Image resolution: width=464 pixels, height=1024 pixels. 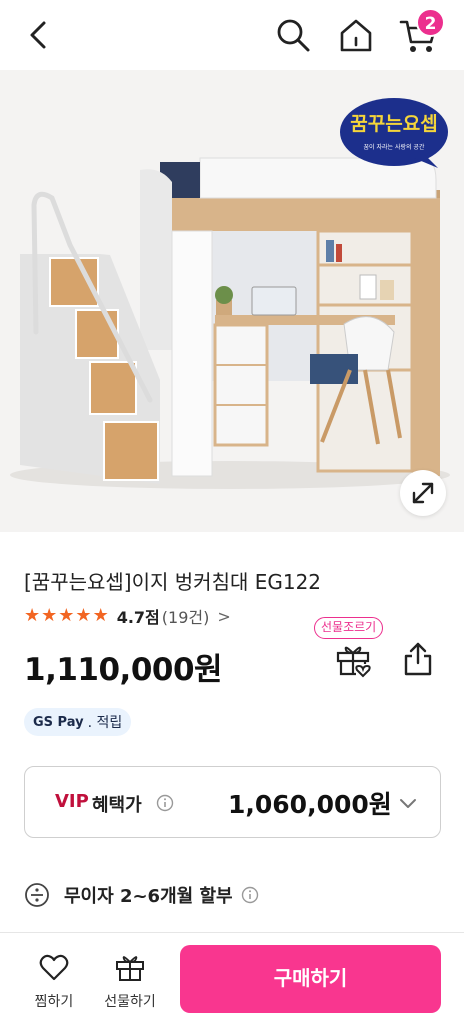 I want to click on gspay-logo: GS Pay, so click(x=58, y=722).